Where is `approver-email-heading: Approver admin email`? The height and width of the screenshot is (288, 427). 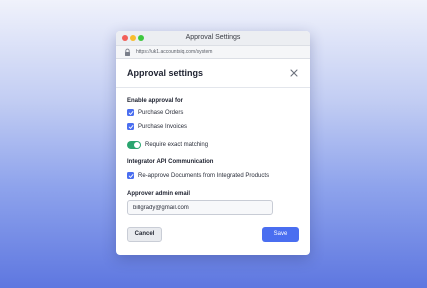
approver-email-heading: Approver admin email is located at coordinates (159, 194).